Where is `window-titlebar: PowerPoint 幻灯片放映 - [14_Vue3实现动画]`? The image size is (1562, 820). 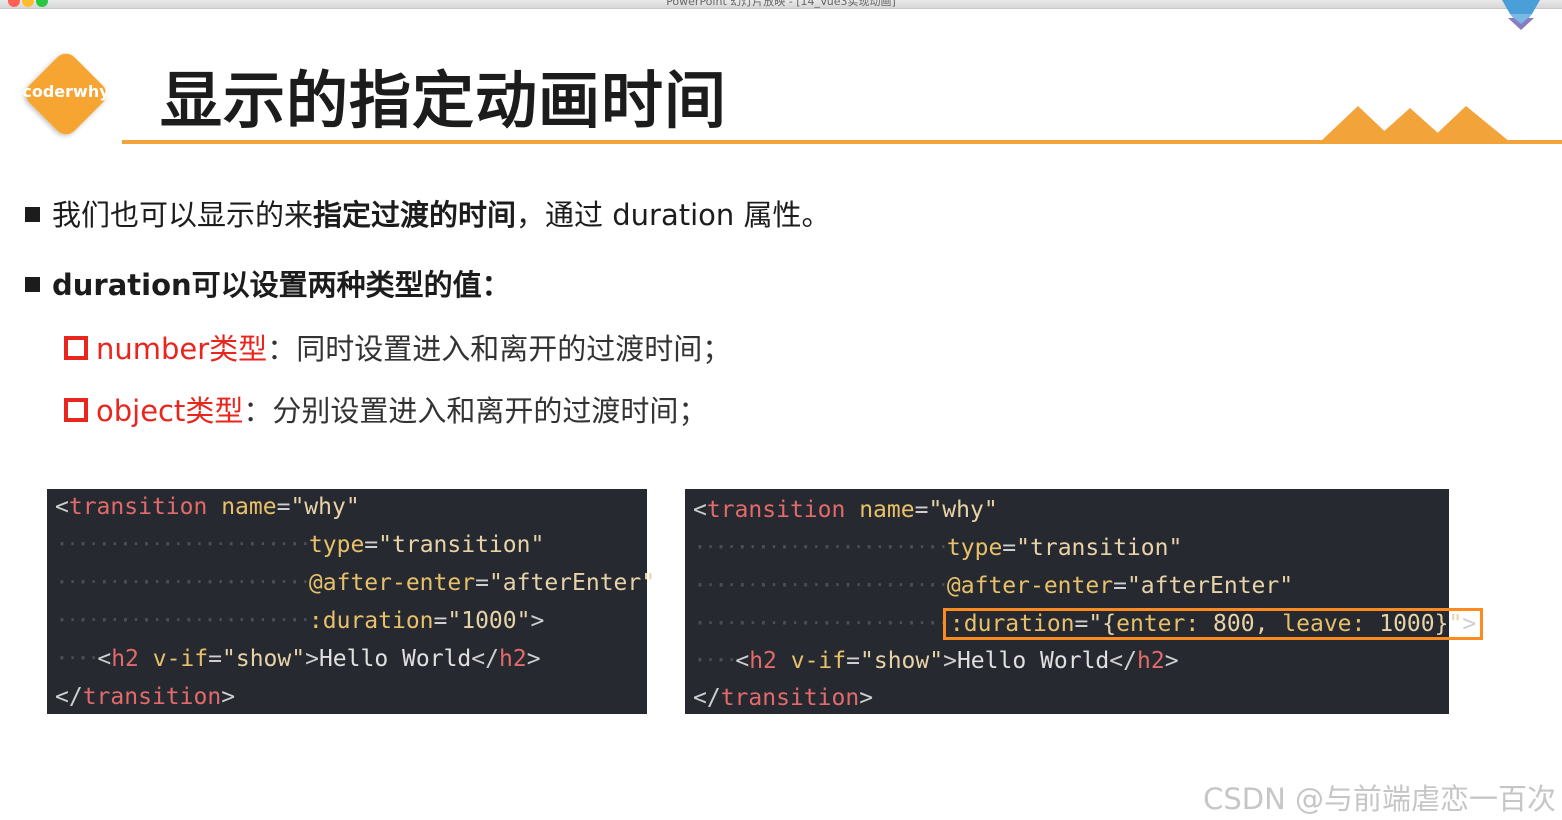 window-titlebar: PowerPoint 幻灯片放映 - [14_Vue3实现动画] is located at coordinates (781, 4).